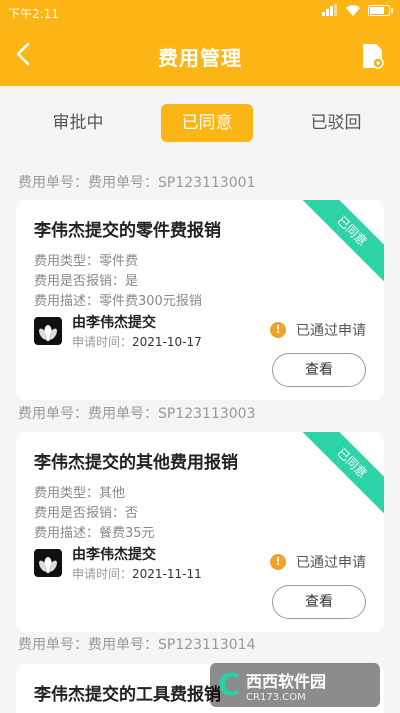  I want to click on expense-reimbursable: 费用是否报销：否, so click(86, 513).